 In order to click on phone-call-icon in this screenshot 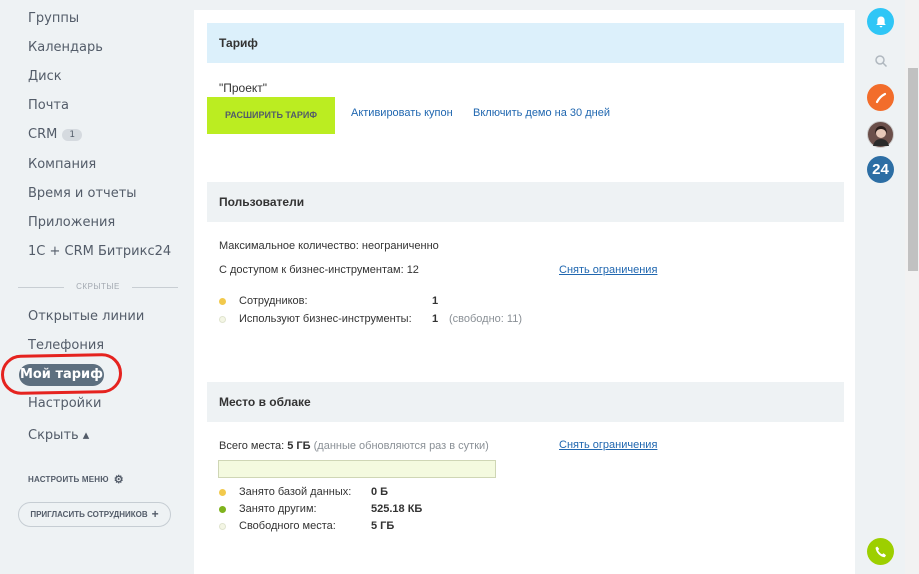, I will do `click(880, 97)`.